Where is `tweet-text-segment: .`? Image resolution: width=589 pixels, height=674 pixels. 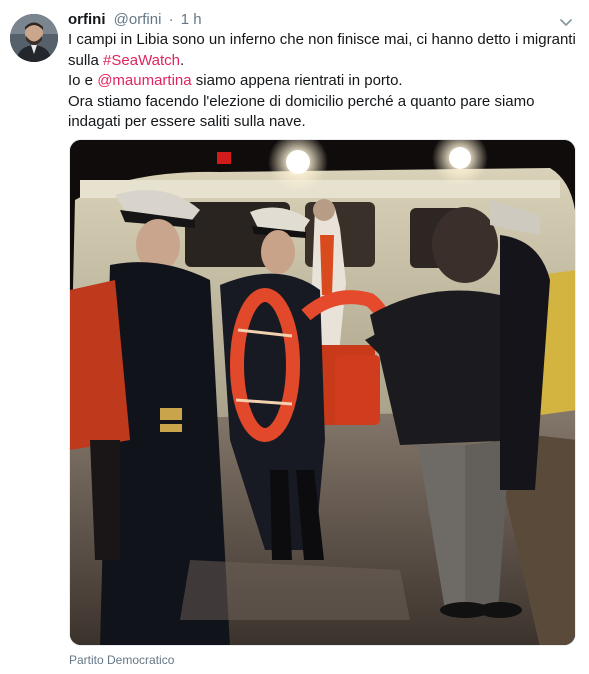 tweet-text-segment: . is located at coordinates (182, 60).